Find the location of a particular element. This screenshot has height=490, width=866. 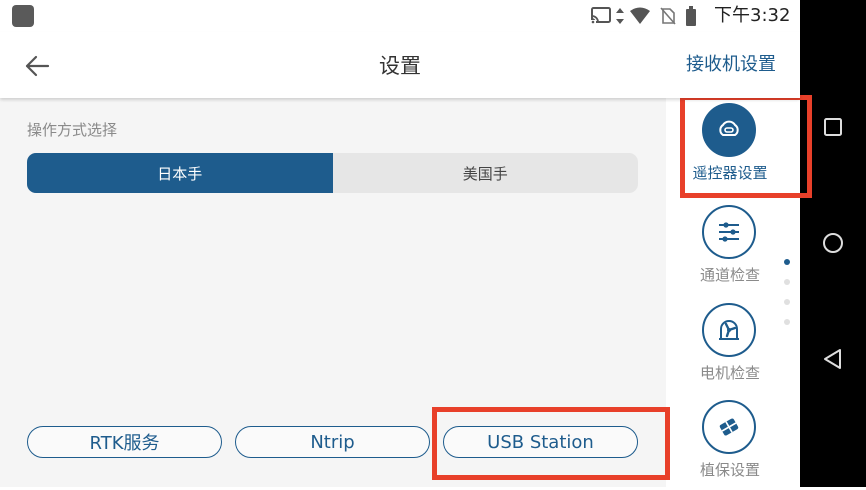

mode-option-japan: 日本手 is located at coordinates (180, 173).